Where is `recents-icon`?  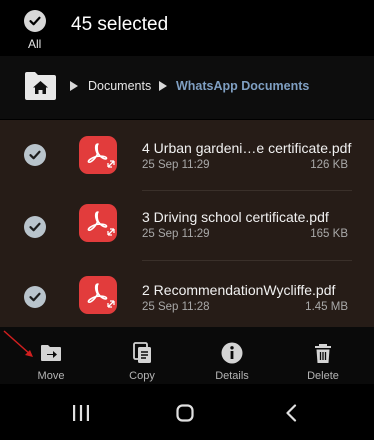
recents-icon is located at coordinates (81, 413).